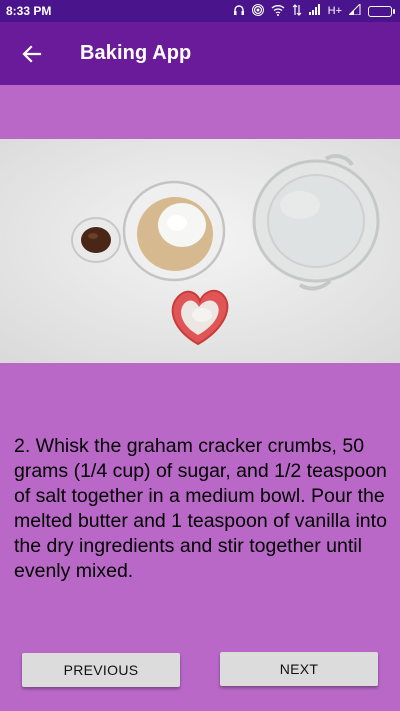 The height and width of the screenshot is (711, 400). I want to click on next-button: NEXT, so click(299, 669).